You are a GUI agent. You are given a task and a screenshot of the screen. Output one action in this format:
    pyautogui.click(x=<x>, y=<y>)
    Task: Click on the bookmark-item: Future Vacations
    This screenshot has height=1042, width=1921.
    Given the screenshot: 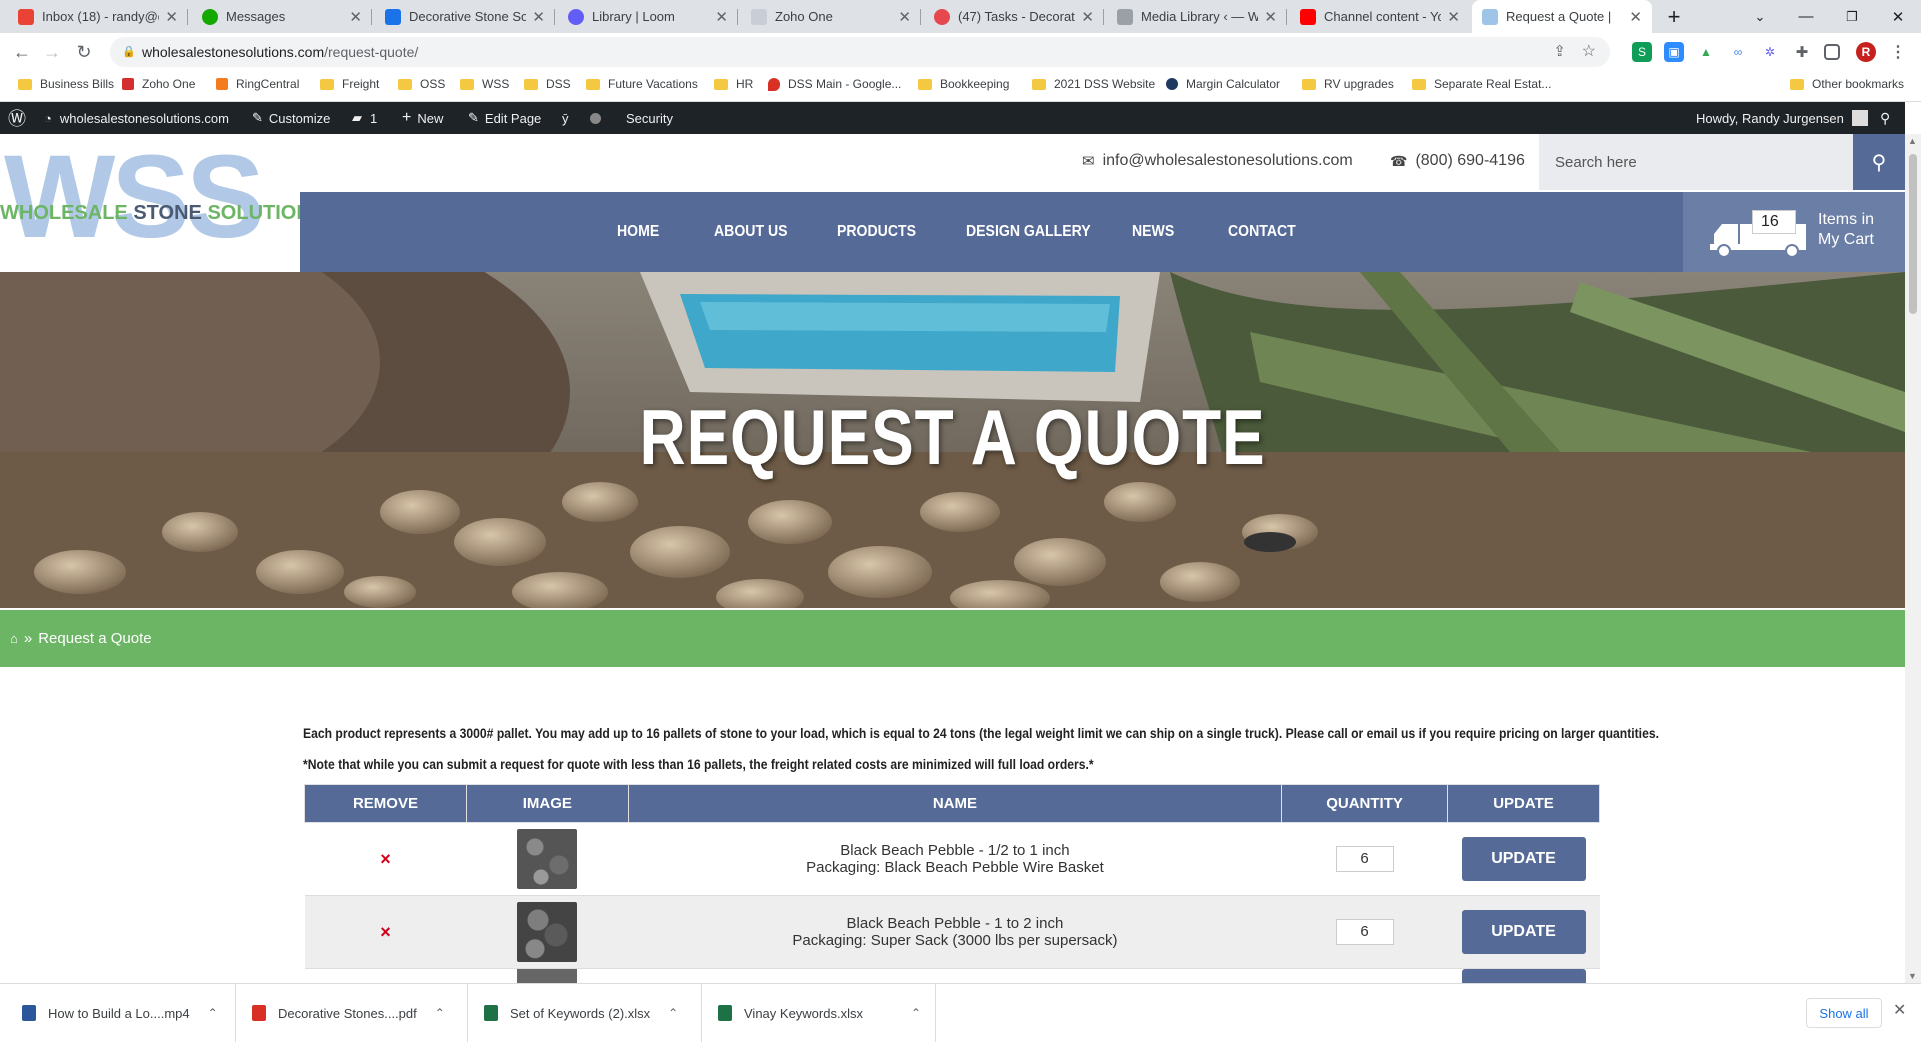 What is the action you would take?
    pyautogui.click(x=642, y=84)
    